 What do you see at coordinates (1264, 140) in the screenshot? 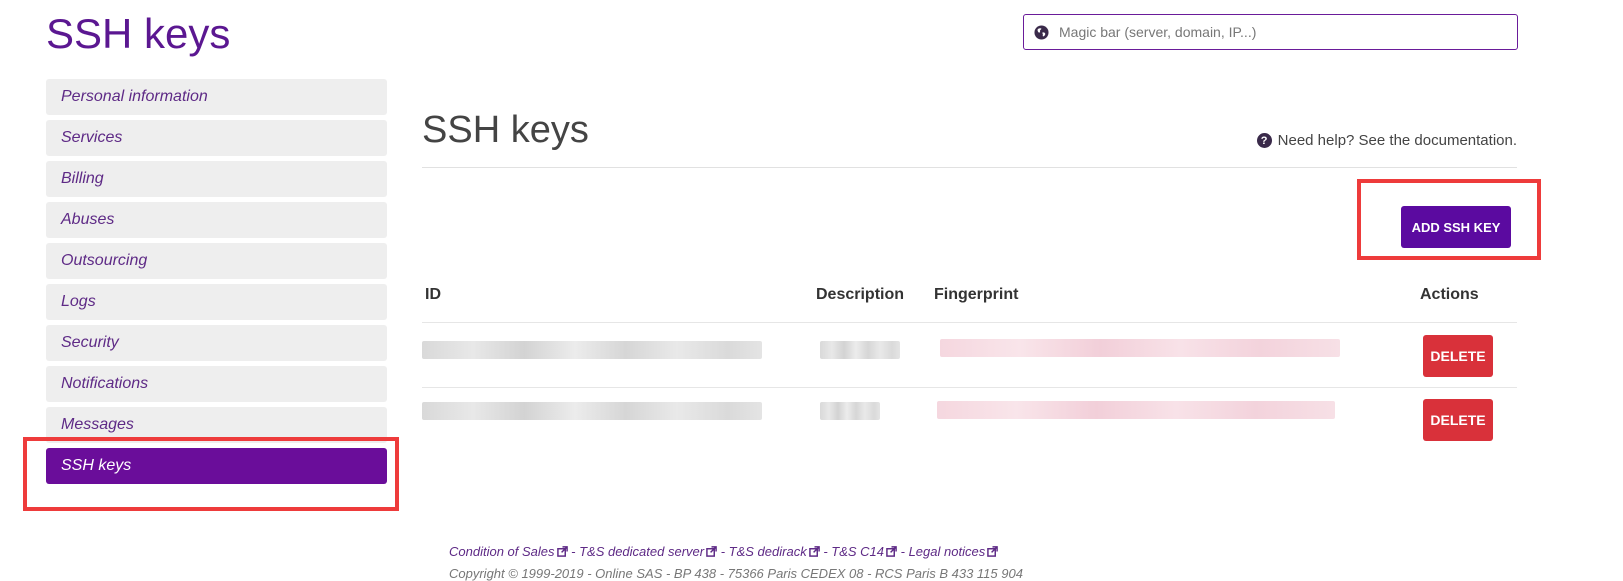
I see `question-circle-icon: ?` at bounding box center [1264, 140].